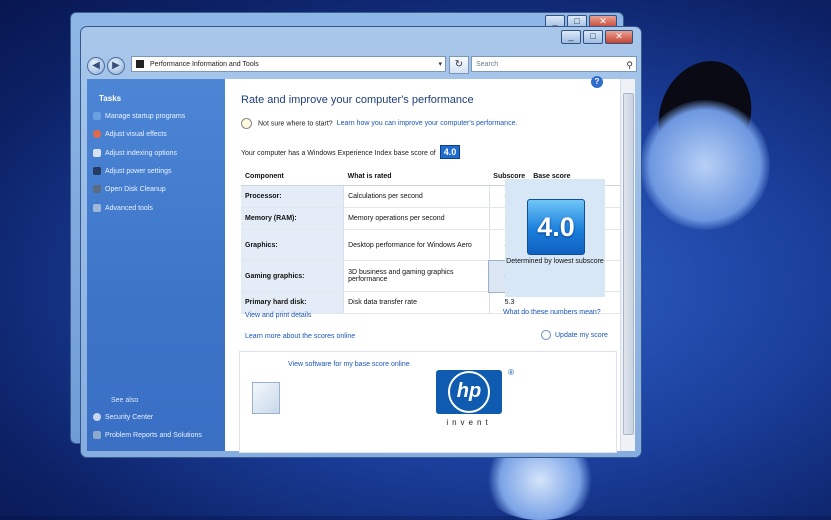  I want to click on scrollbar-thumb, so click(628, 264).